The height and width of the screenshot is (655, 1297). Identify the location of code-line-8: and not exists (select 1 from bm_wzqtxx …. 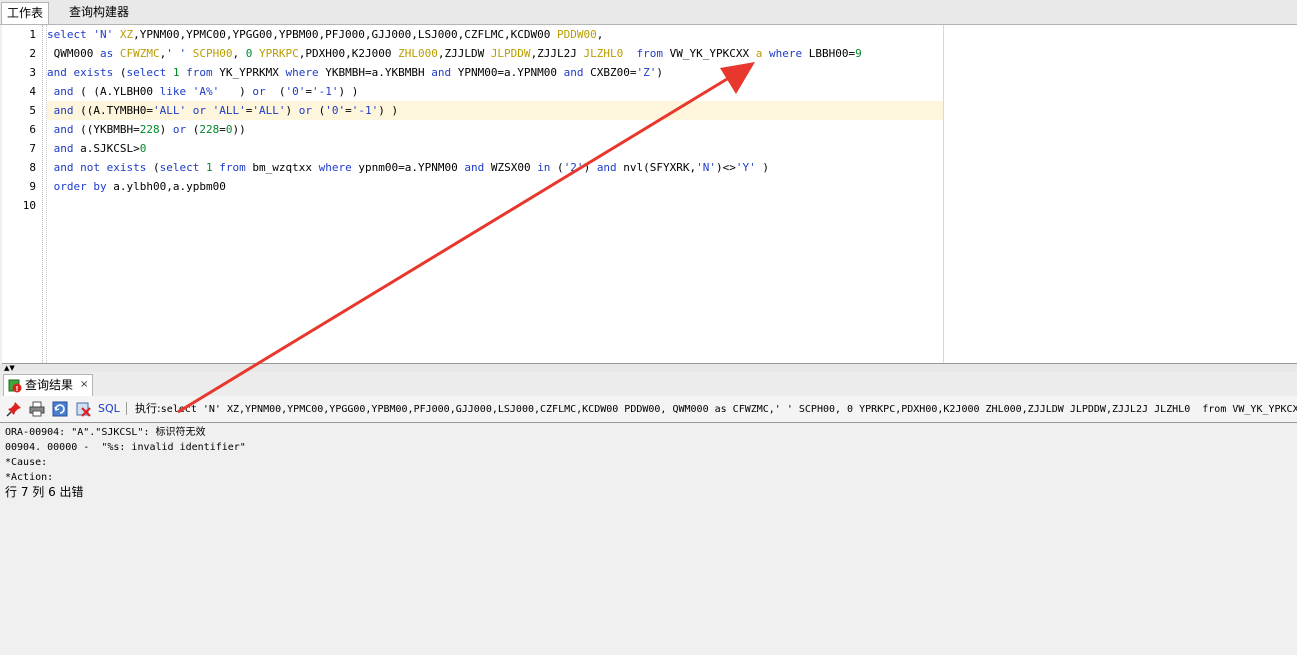
(492, 167).